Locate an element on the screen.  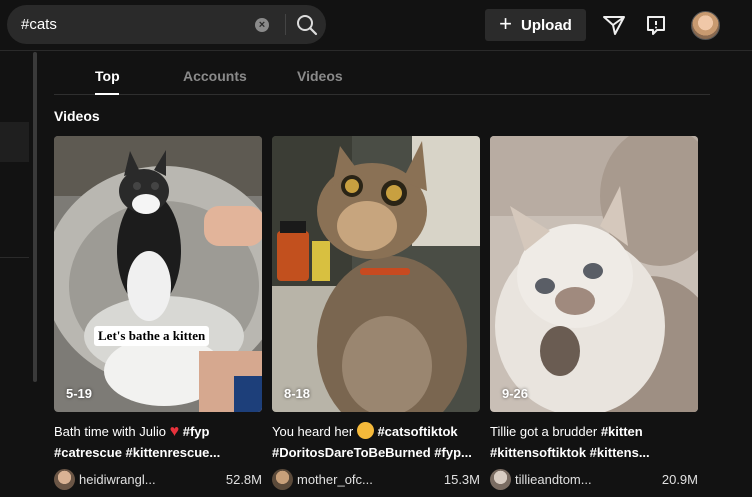
caption-text: Tillie got a brudder is located at coordinates (545, 431).